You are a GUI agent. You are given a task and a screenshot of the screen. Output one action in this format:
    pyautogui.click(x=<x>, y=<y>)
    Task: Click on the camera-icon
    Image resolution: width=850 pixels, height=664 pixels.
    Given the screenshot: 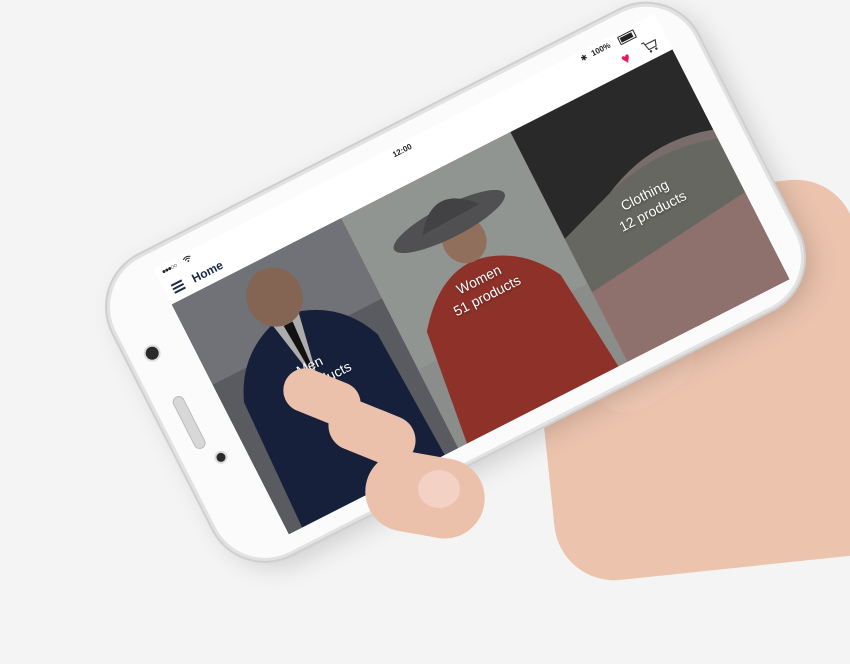 What is the action you would take?
    pyautogui.click(x=152, y=353)
    